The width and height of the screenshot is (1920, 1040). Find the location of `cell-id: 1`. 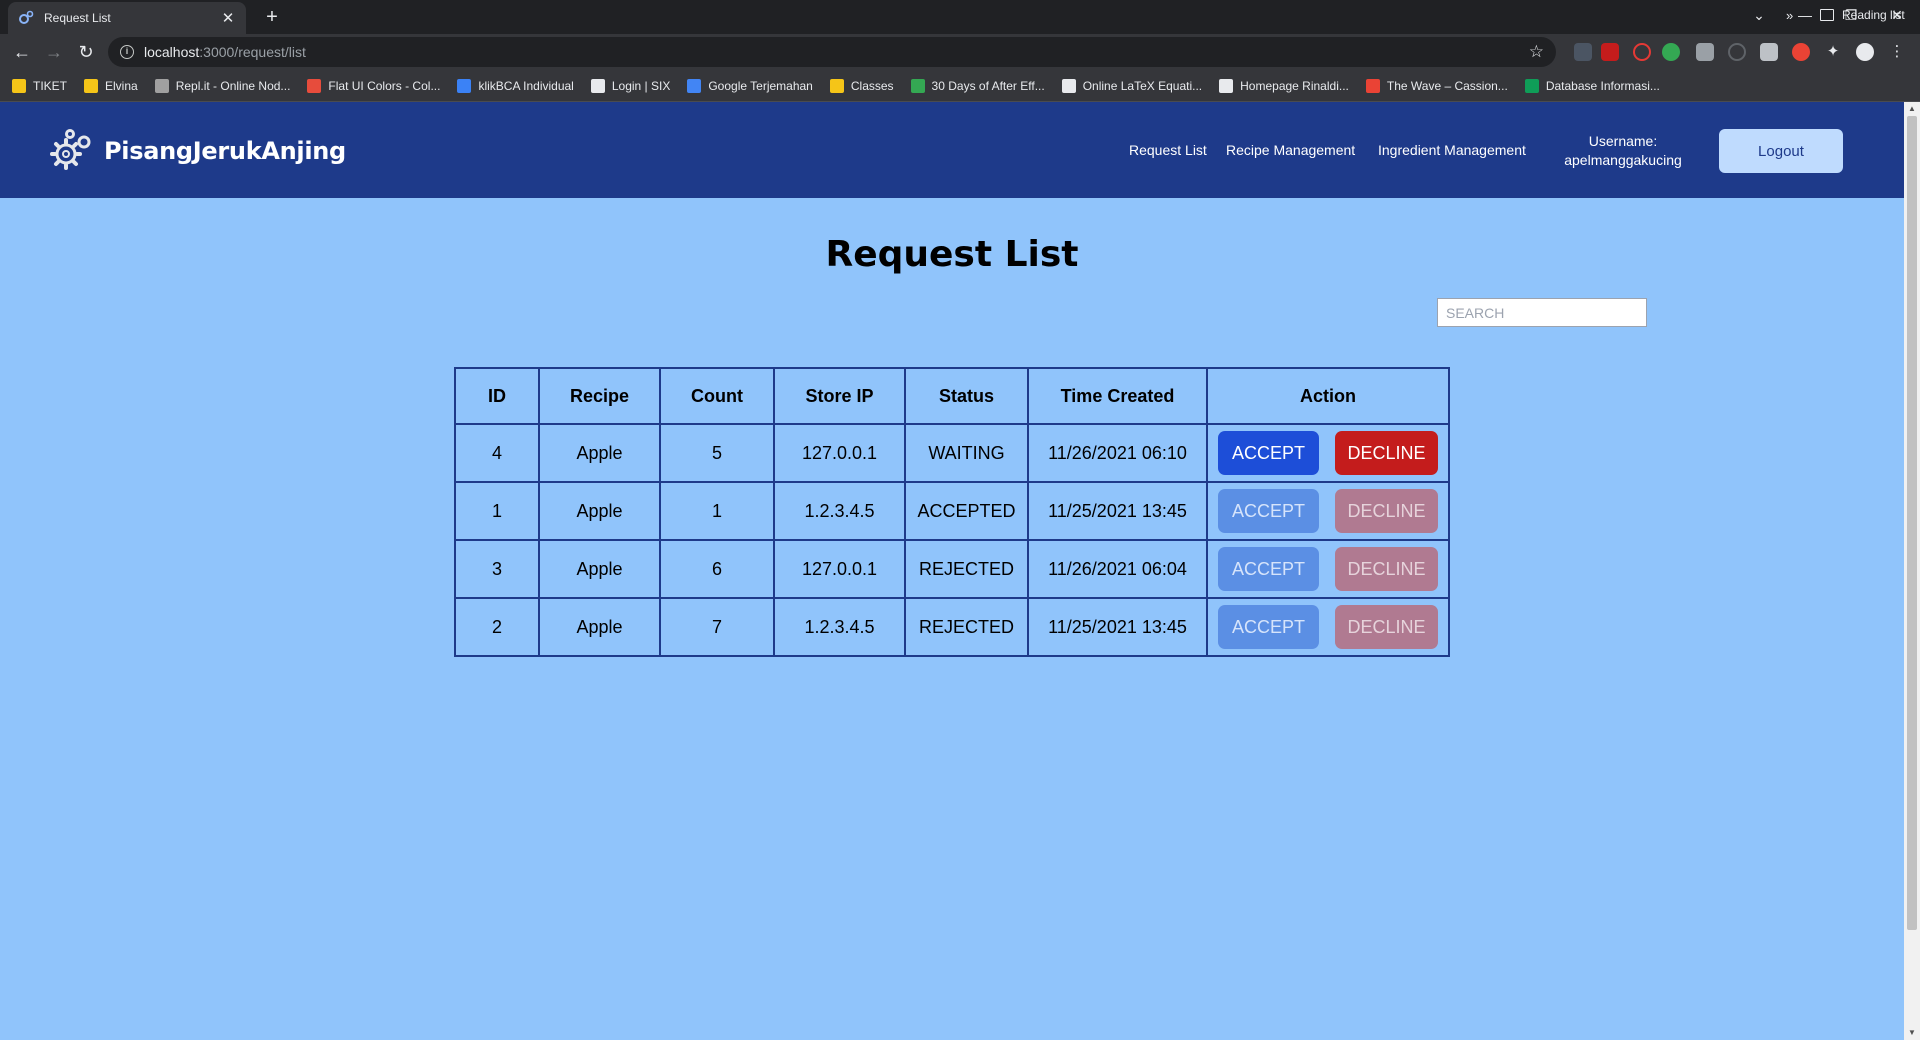

cell-id: 1 is located at coordinates (497, 511).